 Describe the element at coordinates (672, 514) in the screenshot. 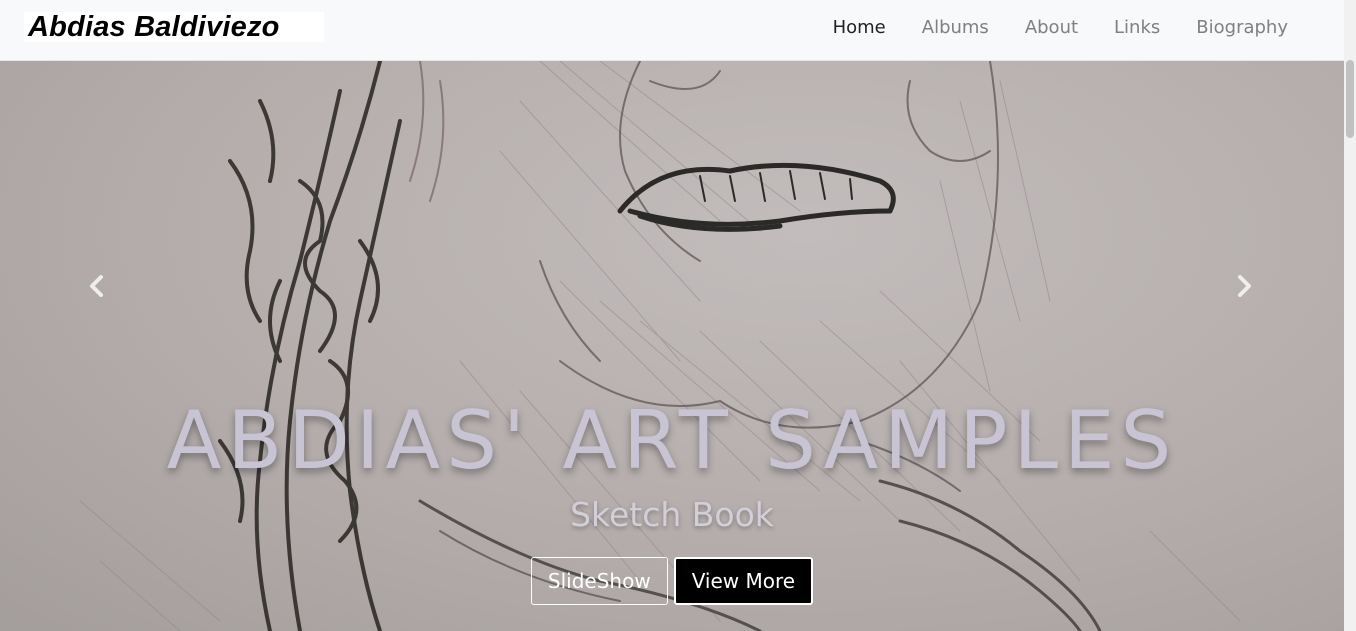

I see `hero-subtitle: Sketch Book` at that location.